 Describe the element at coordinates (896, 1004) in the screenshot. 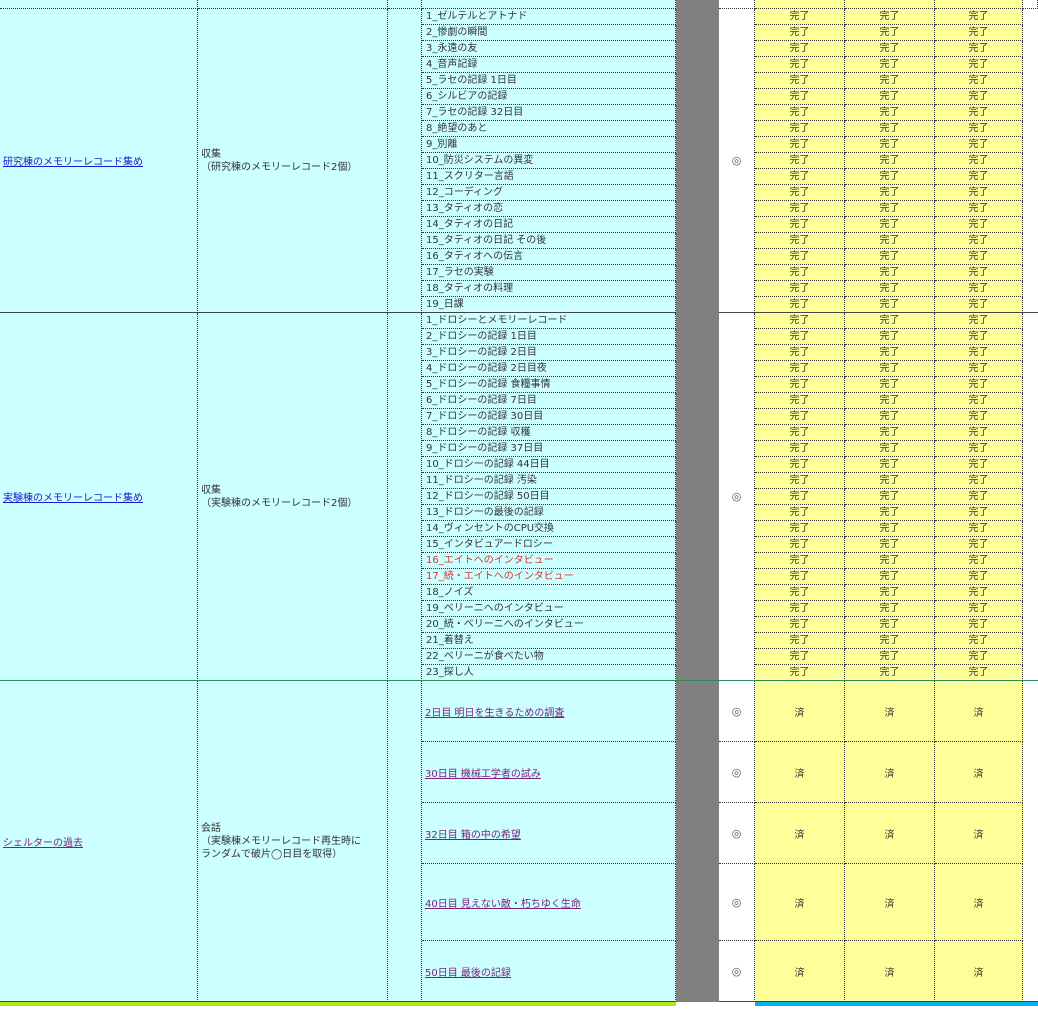

I see `bottom-edge-blue` at that location.